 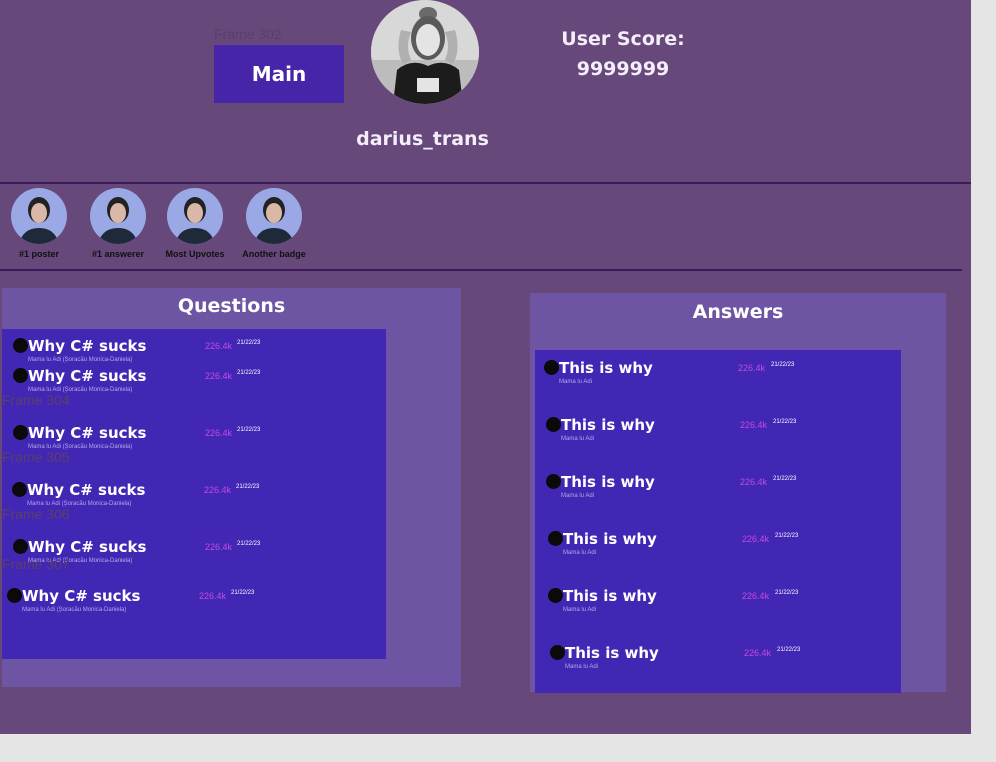 What do you see at coordinates (195, 254) in the screenshot?
I see `badge-label: Most Upvotes` at bounding box center [195, 254].